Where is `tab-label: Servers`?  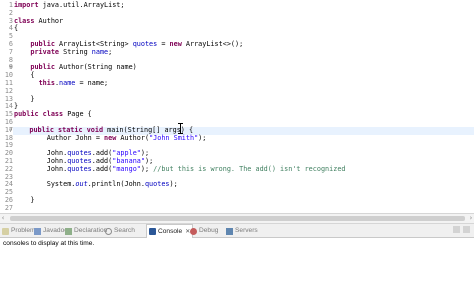 tab-label: Servers is located at coordinates (246, 230).